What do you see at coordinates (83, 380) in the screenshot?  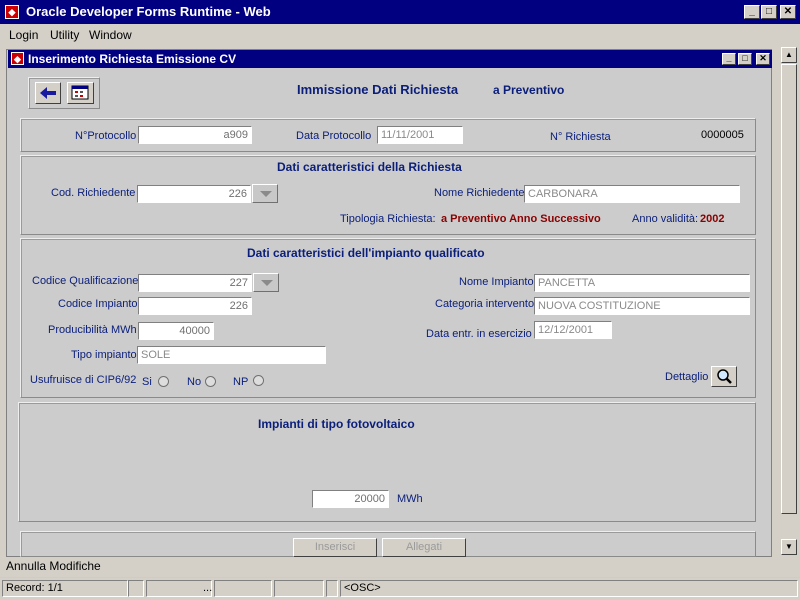 I see `cip-label: Usufruisce di CIP6/92` at bounding box center [83, 380].